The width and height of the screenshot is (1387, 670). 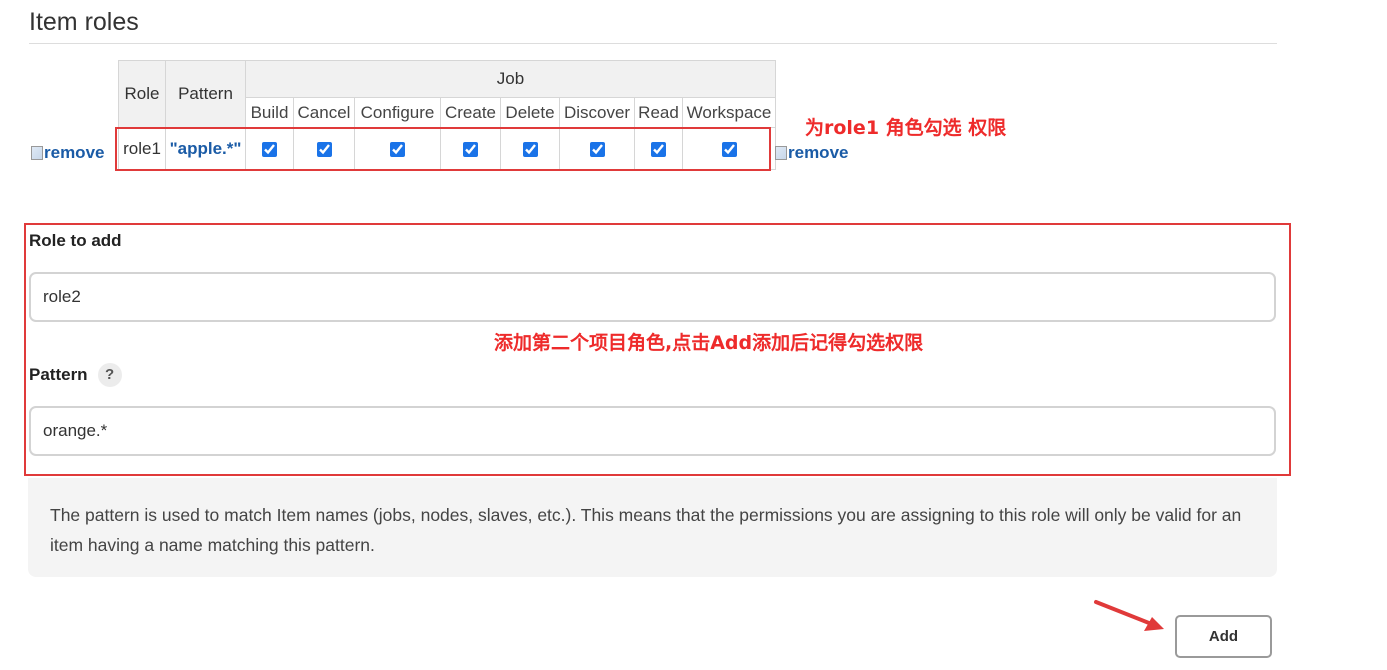 What do you see at coordinates (109, 375) in the screenshot?
I see `help-icon: ?` at bounding box center [109, 375].